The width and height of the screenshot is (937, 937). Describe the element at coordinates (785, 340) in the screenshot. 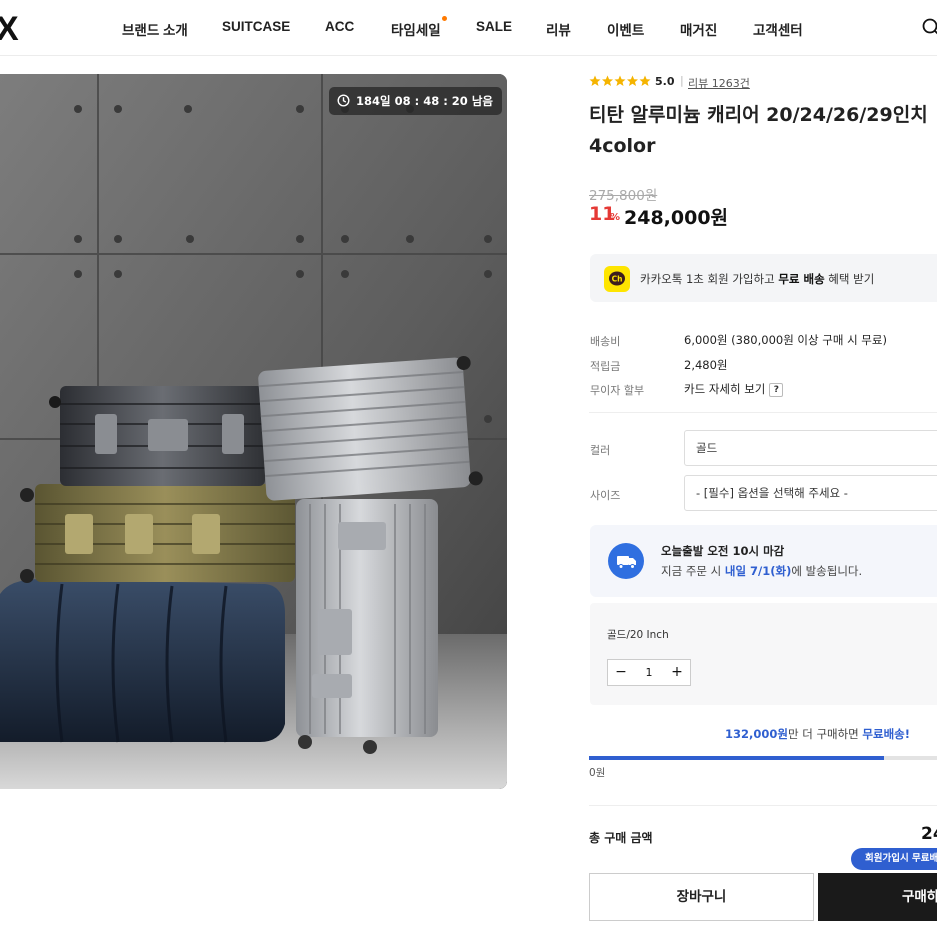

I see `shipping-fee-value: 6,000원 (380,000원 이상 구매 시 무료)` at that location.